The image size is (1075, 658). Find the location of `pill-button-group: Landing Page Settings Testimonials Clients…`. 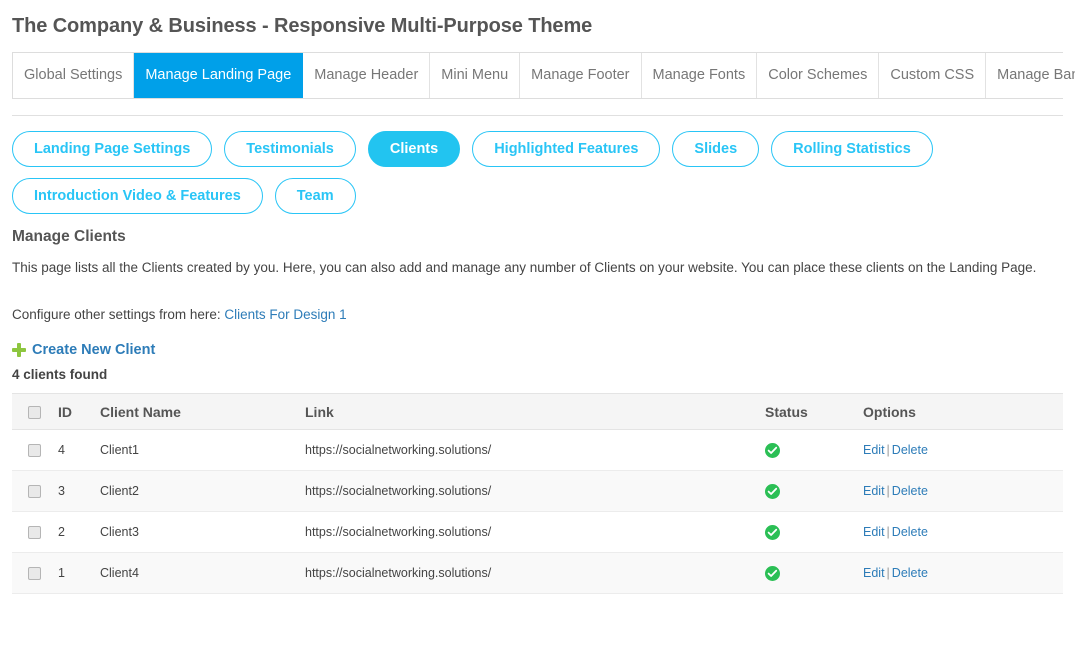

pill-button-group: Landing Page Settings Testimonials Clients… is located at coordinates (543, 172).